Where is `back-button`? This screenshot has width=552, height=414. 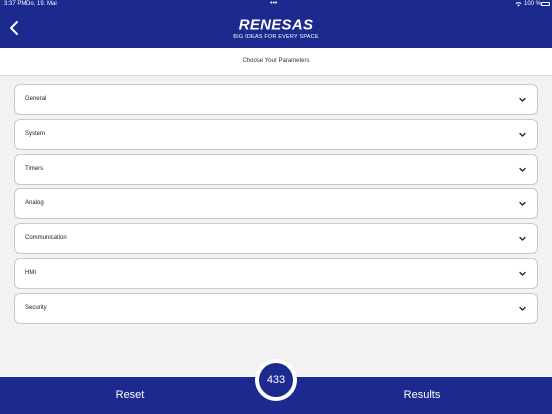
back-button is located at coordinates (15, 28).